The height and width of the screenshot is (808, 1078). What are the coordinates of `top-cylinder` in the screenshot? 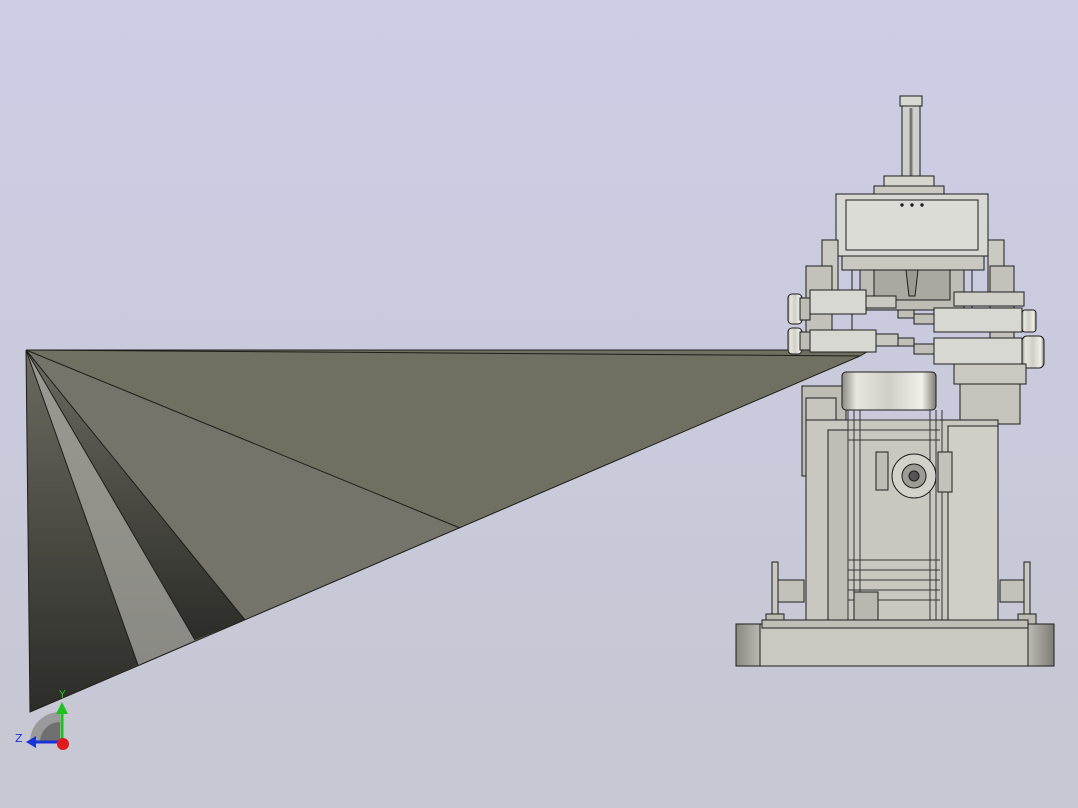 It's located at (909, 146).